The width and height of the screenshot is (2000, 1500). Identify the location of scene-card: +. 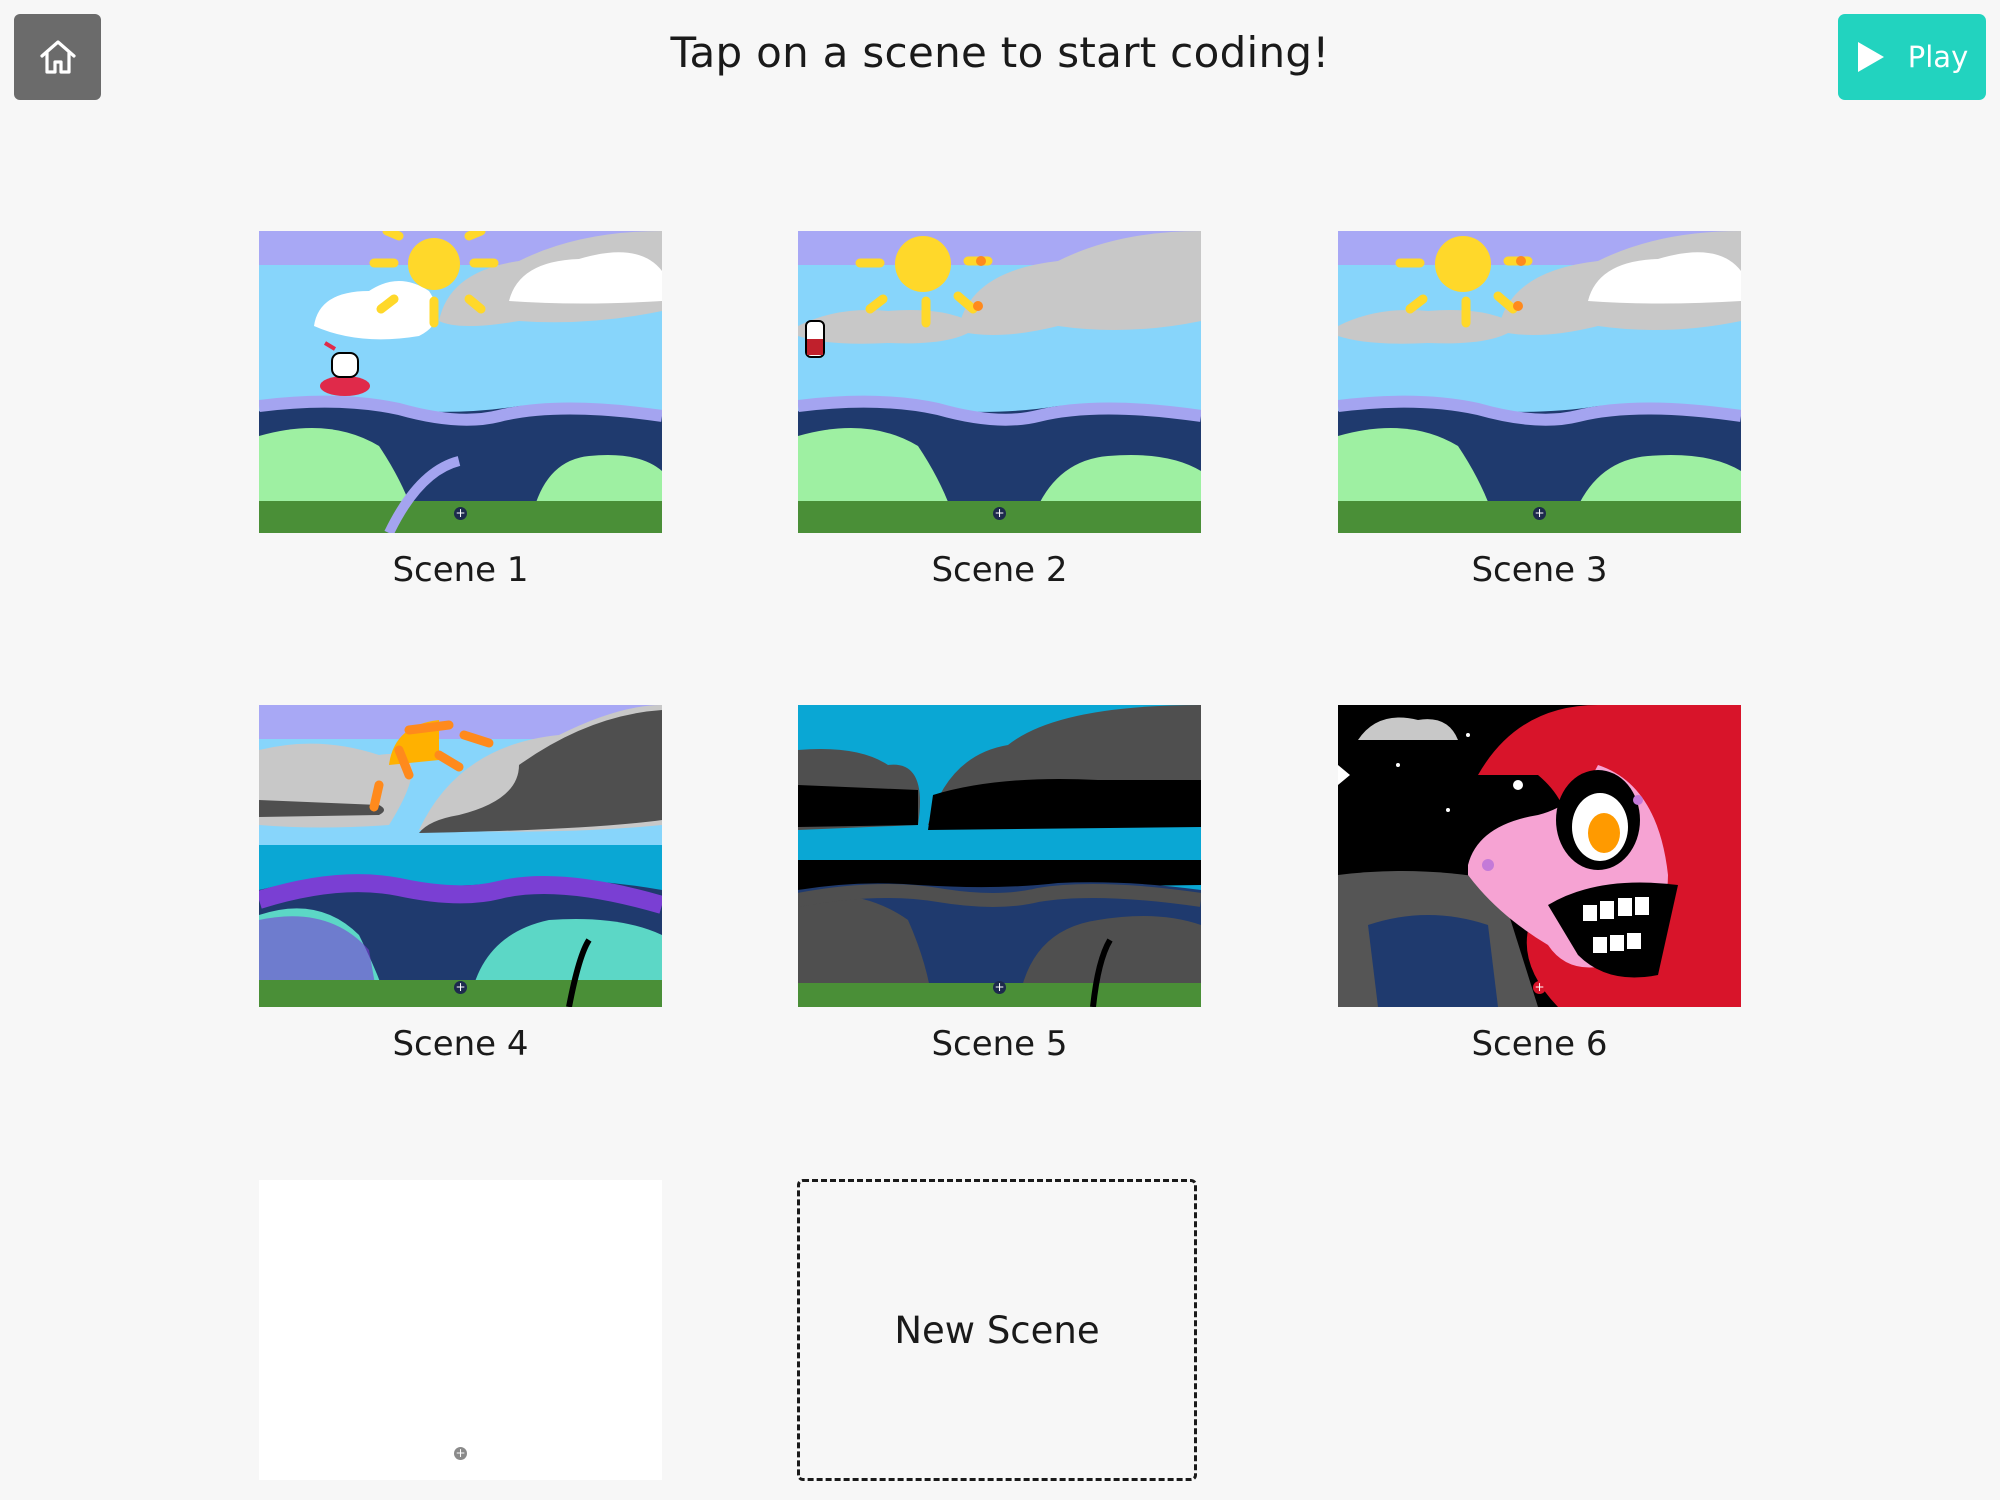
(460, 1338).